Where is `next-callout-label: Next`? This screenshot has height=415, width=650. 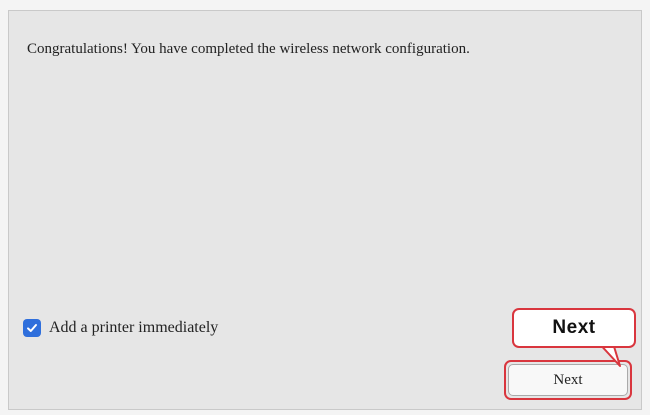 next-callout-label: Next is located at coordinates (574, 328).